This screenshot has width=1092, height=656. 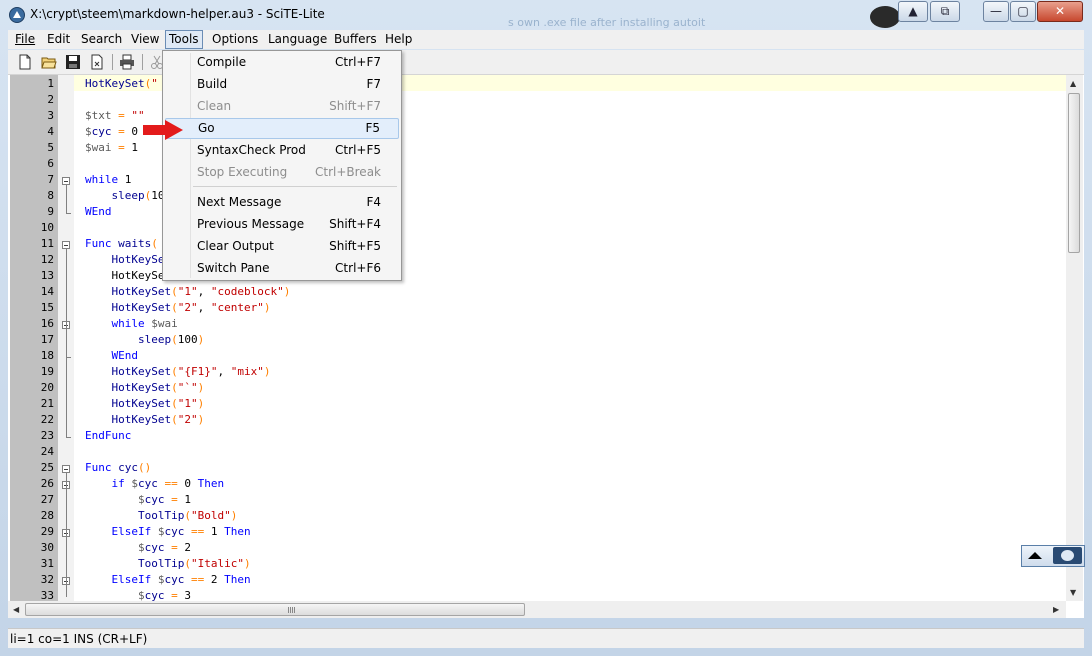 I want to click on line-number: 25, so click(x=47, y=467).